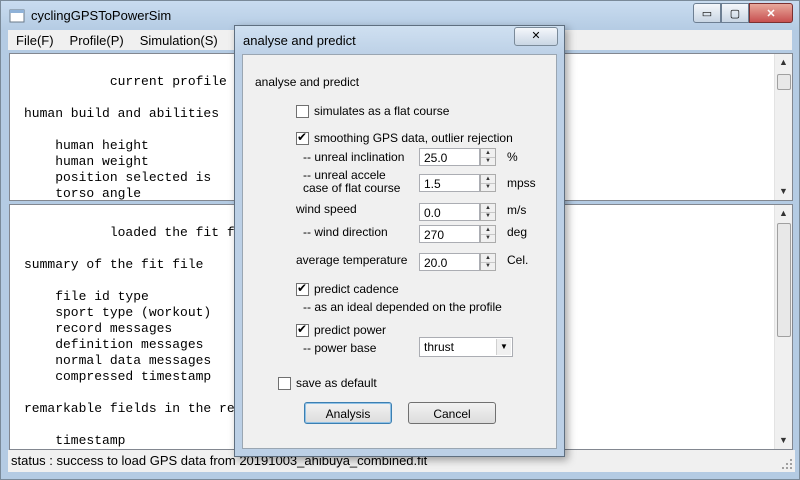 This screenshot has height=480, width=800. I want to click on close-button: ✕, so click(771, 13).